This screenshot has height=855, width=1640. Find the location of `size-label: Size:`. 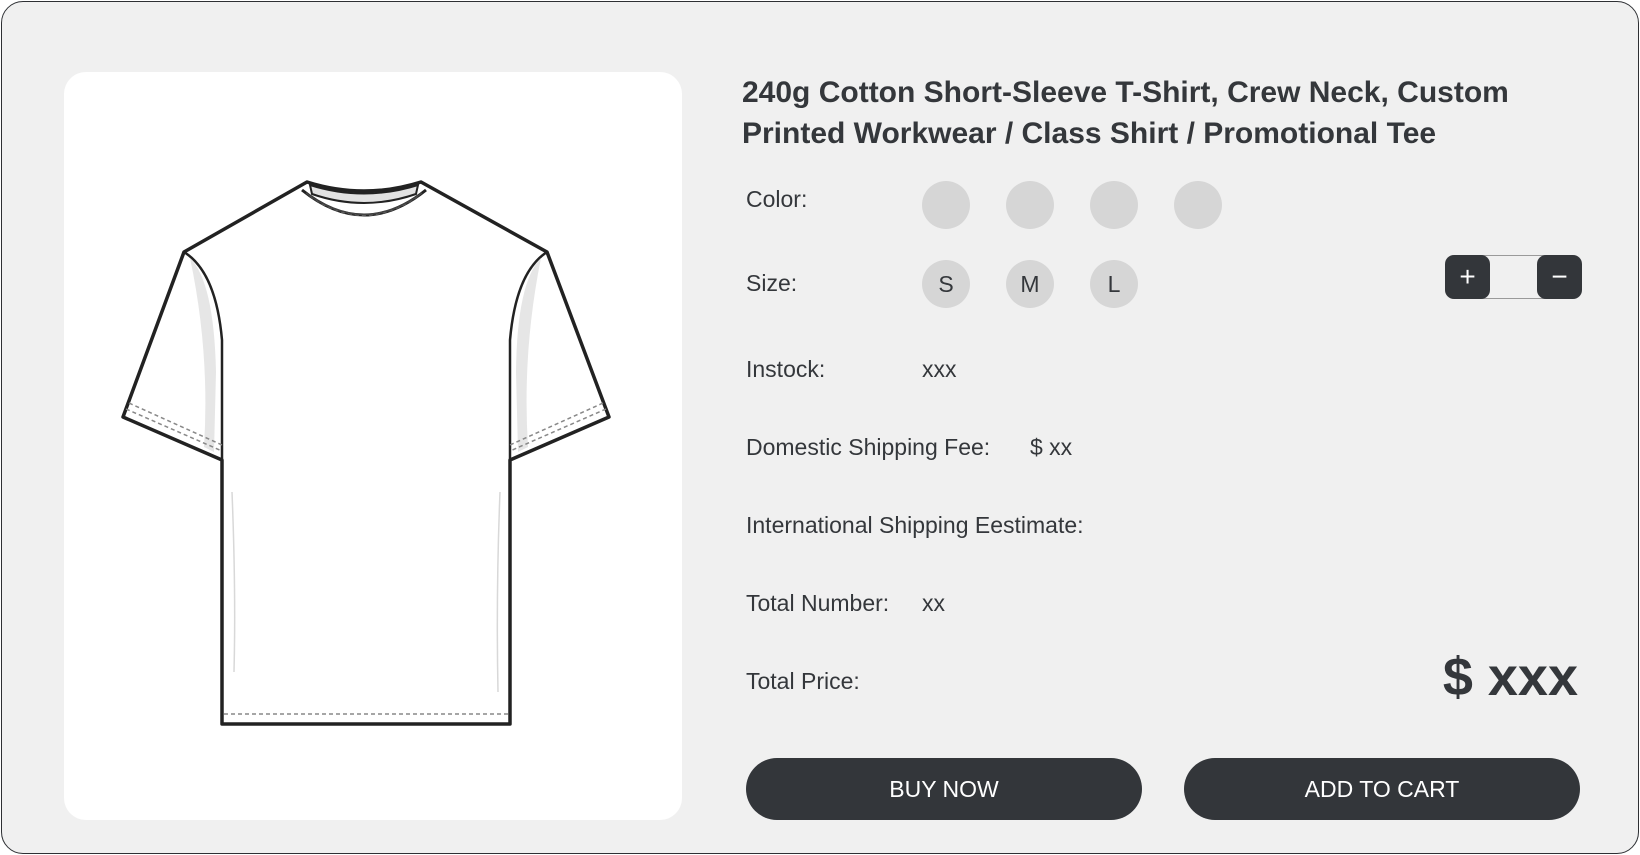

size-label: Size: is located at coordinates (772, 283).